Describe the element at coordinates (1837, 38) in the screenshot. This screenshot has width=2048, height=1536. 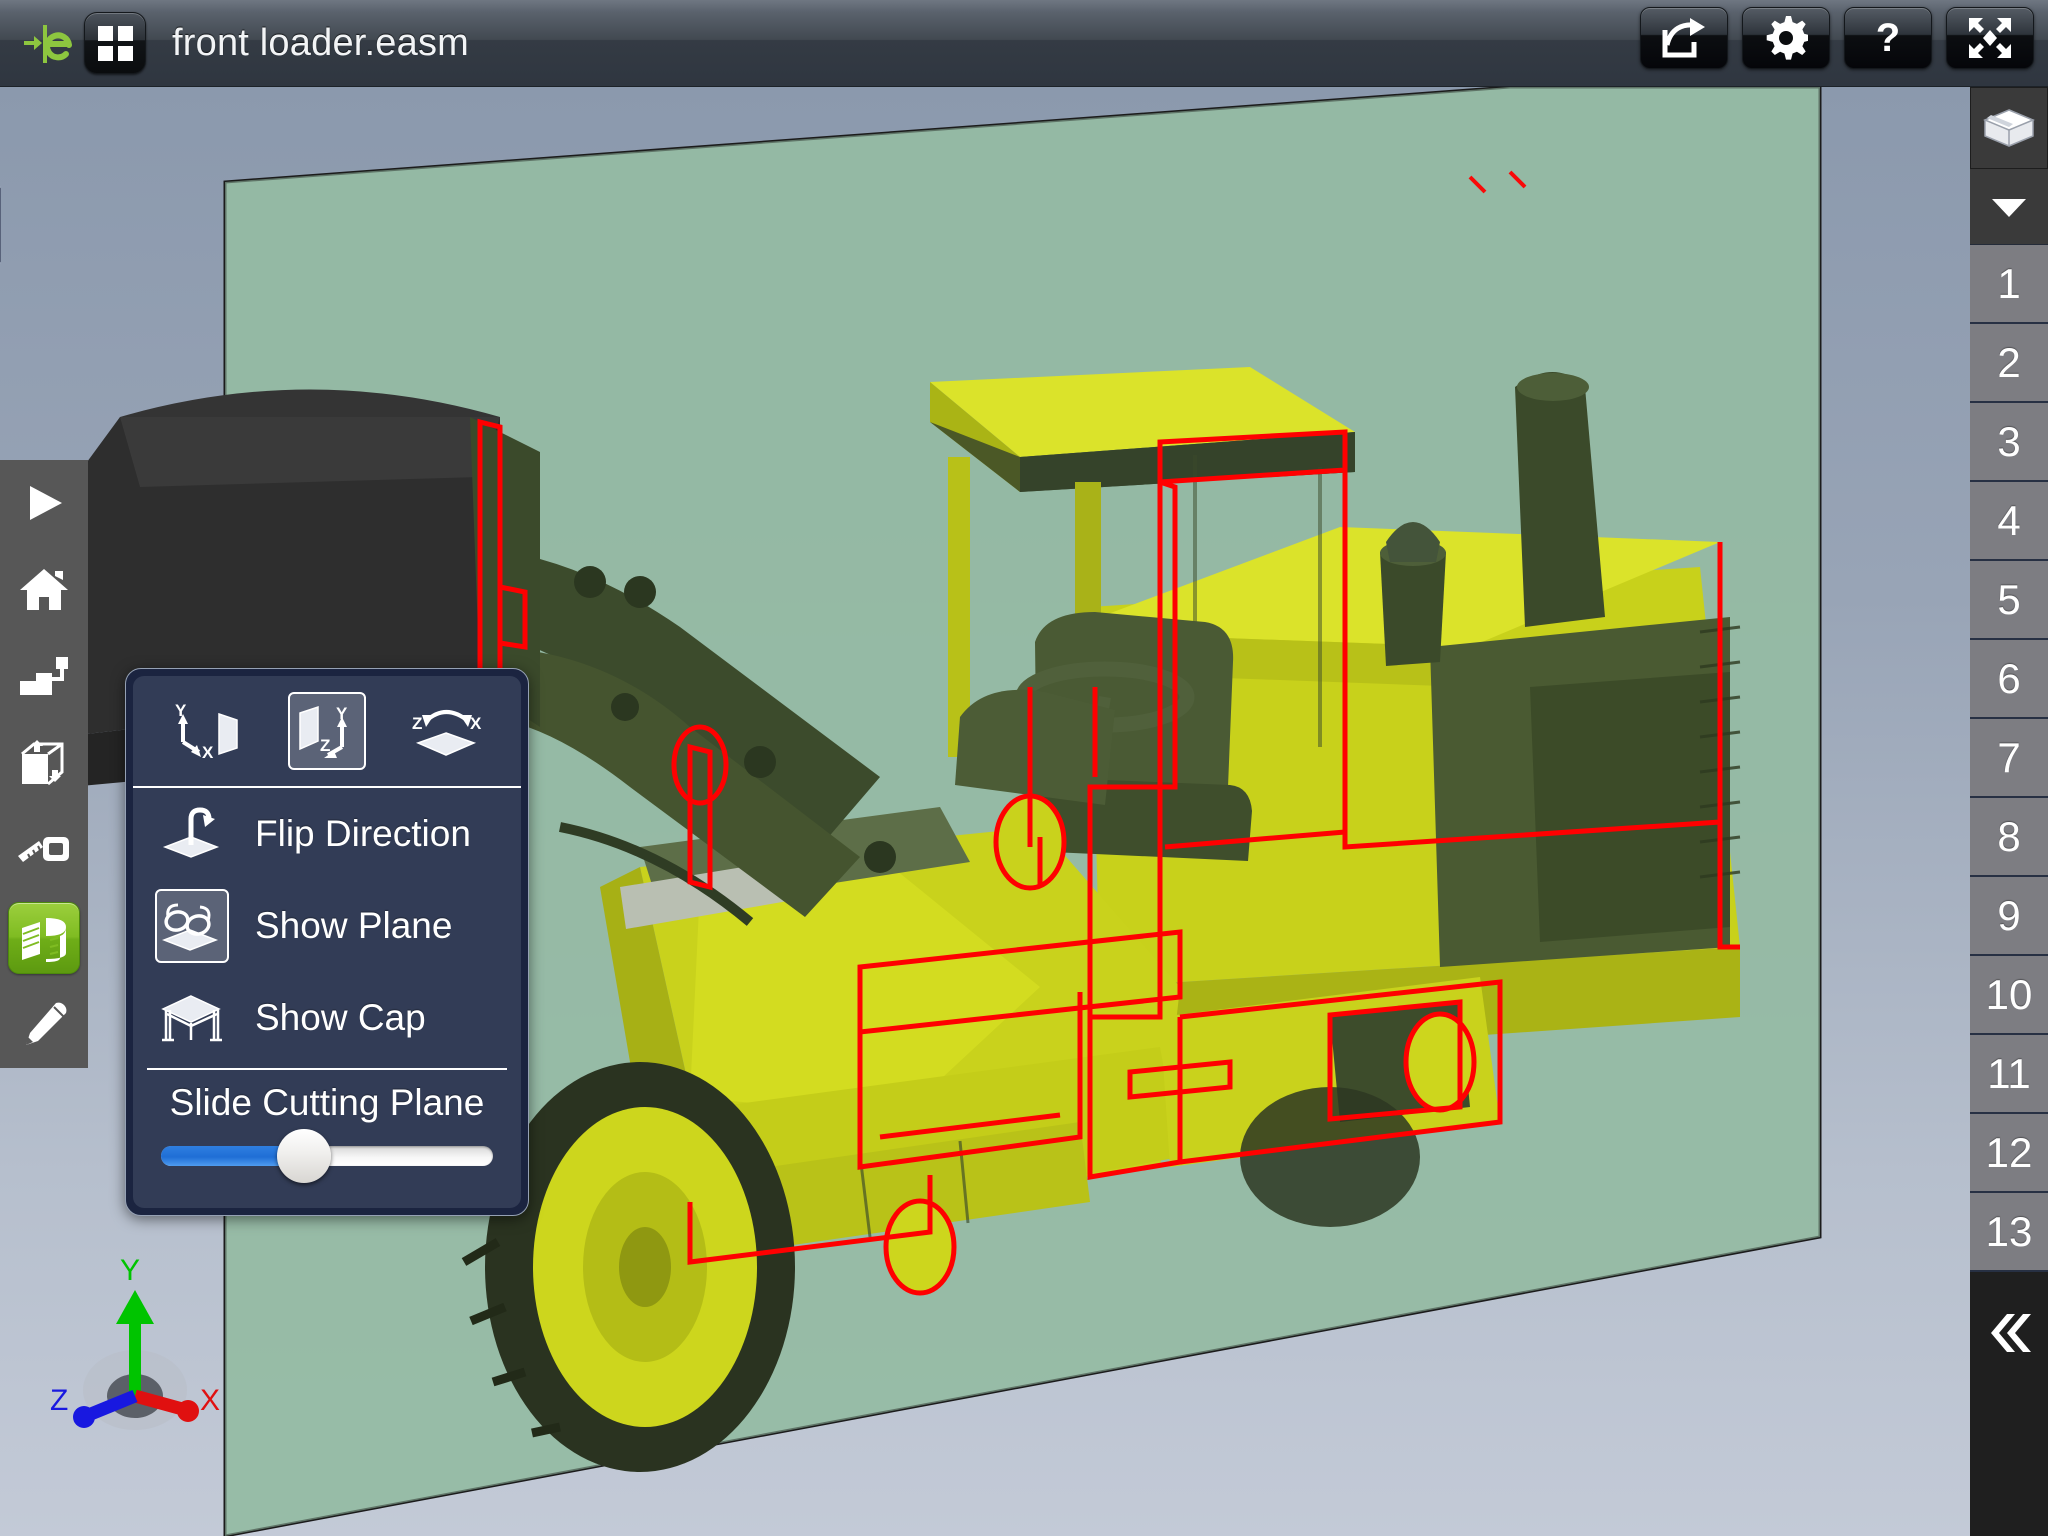
I see `header-actions: ?` at that location.